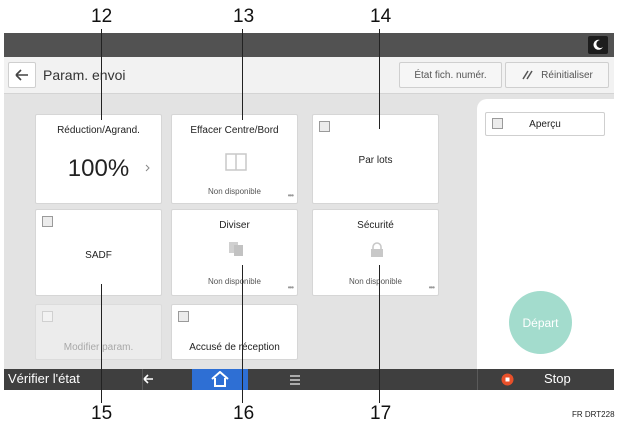 The height and width of the screenshot is (430, 626). I want to click on figure-code: FR DRT228, so click(593, 414).